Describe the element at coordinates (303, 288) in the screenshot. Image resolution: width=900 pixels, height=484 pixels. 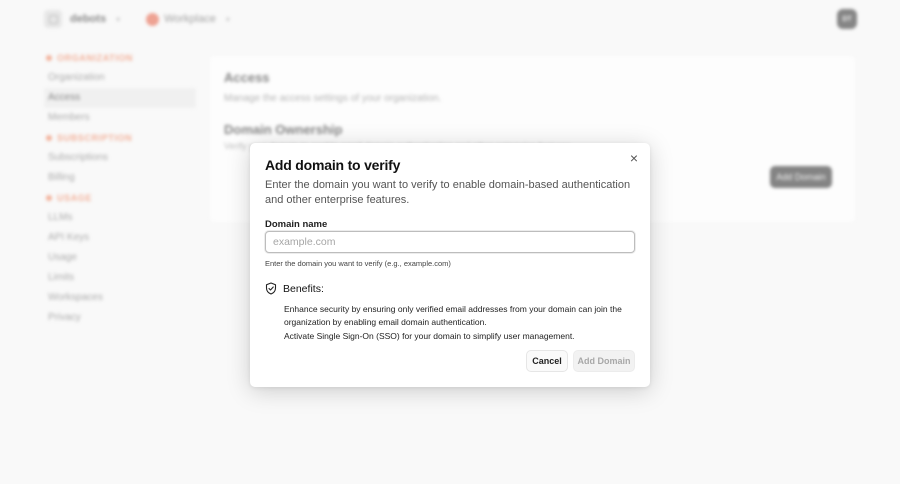
I see `benefits-label: Benefits:` at that location.